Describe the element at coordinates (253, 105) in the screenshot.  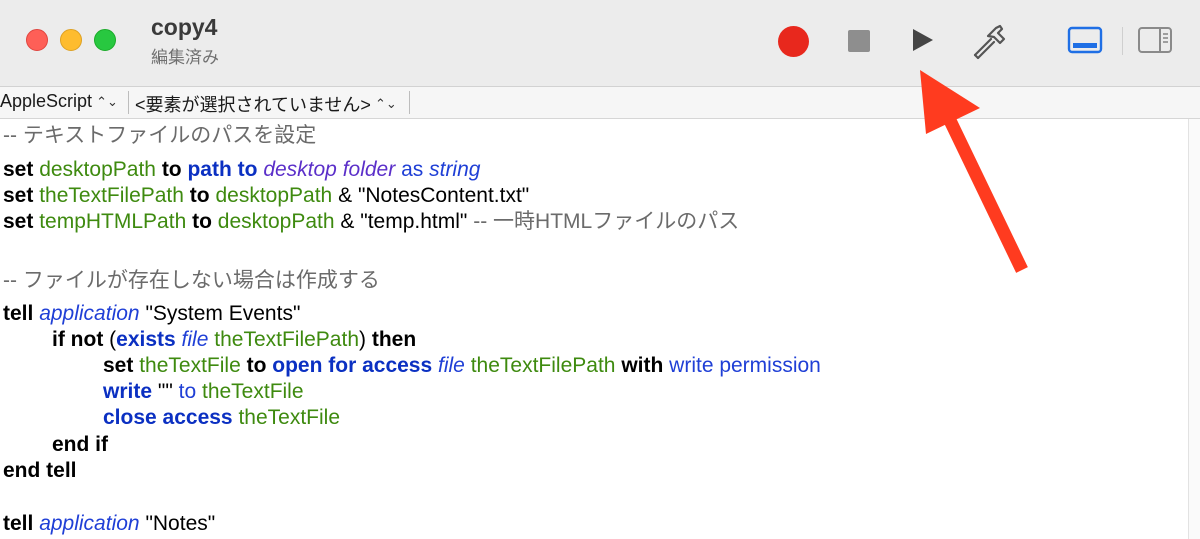
I see `element-label: <要素が選択されていません>` at that location.